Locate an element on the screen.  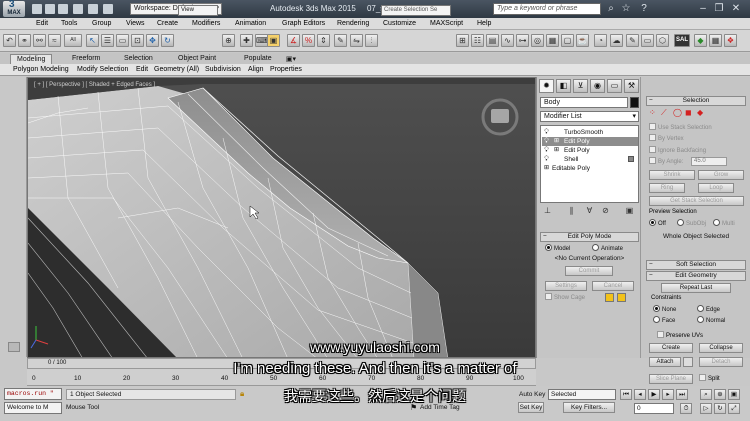
ignore-backfacing-checkbox: Ignore Backfacing is located at coordinates (677, 151).